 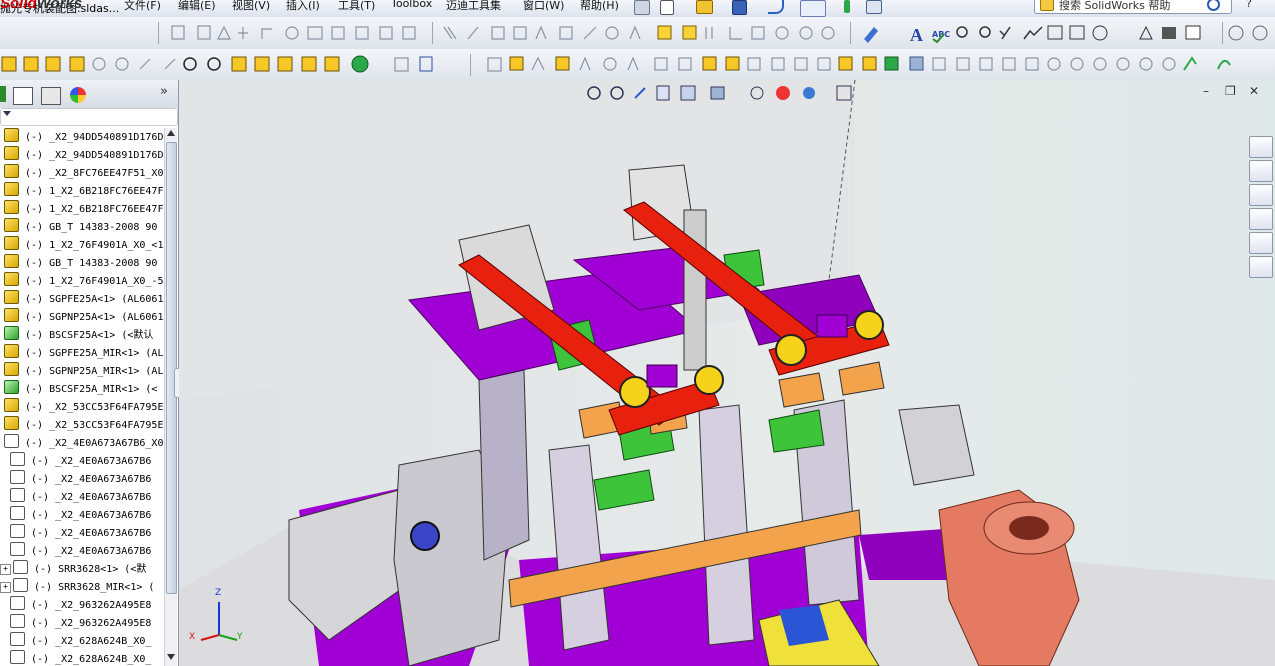 What do you see at coordinates (82, 245) in the screenshot?
I see `tree-row: (-) 1_X2_76F4901A_X0_<1` at bounding box center [82, 245].